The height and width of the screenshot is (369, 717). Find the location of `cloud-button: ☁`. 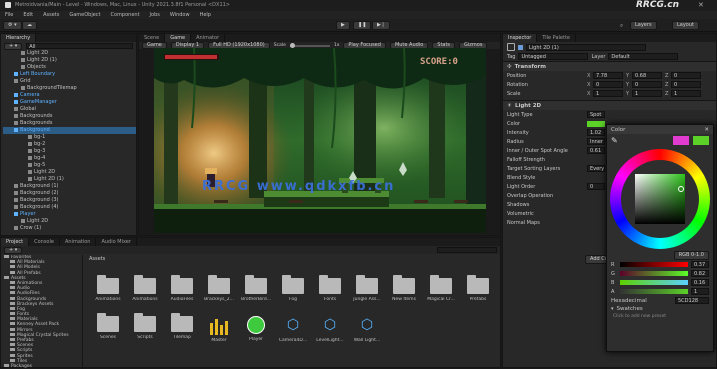

cloud-button: ☁ is located at coordinates (29, 25).